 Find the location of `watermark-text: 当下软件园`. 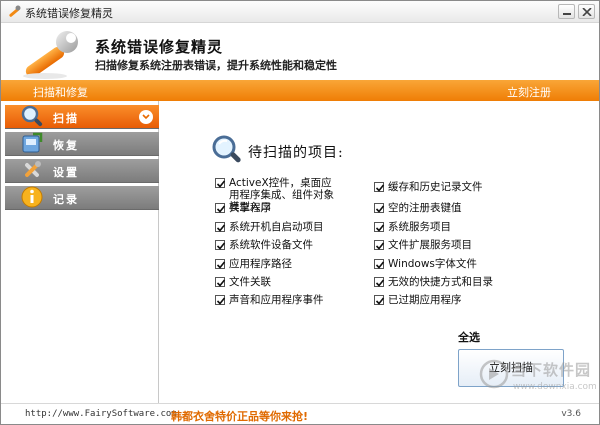

watermark-text: 当下软件园 is located at coordinates (551, 370).